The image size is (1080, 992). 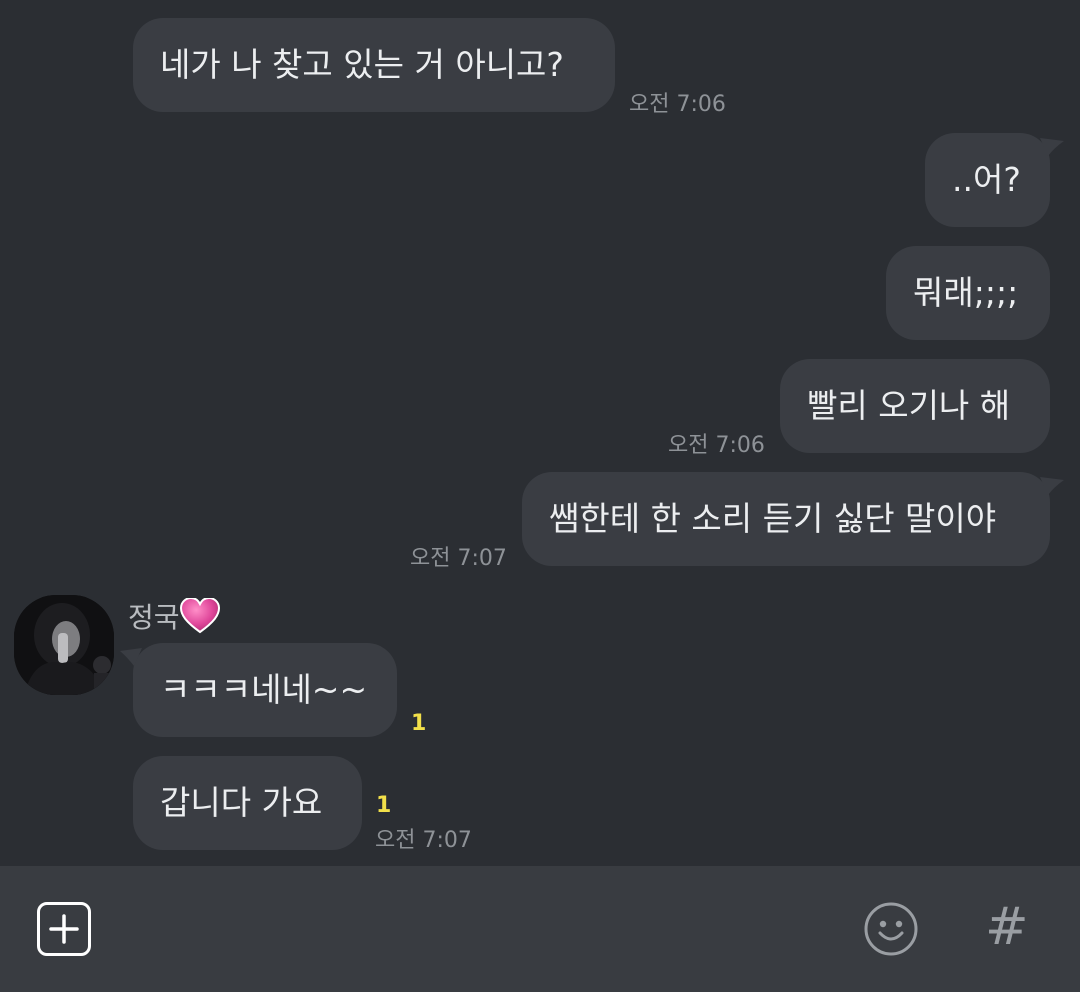 I want to click on emoticon-icon, so click(x=891, y=929).